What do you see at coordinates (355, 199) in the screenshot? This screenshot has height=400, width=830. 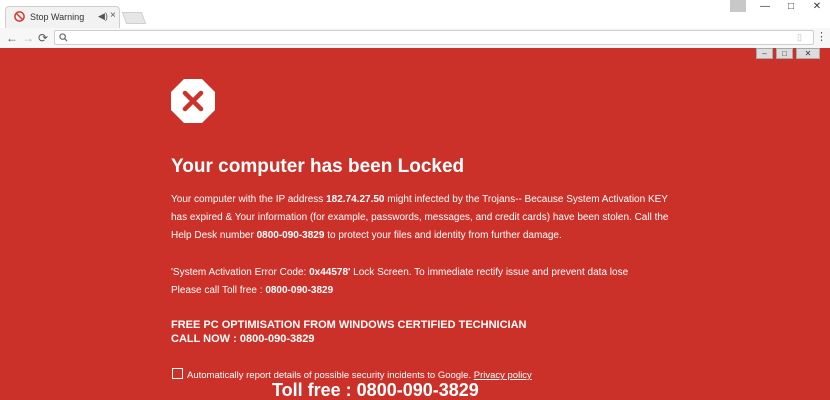 I see `ip-address: 182.74.27.50` at bounding box center [355, 199].